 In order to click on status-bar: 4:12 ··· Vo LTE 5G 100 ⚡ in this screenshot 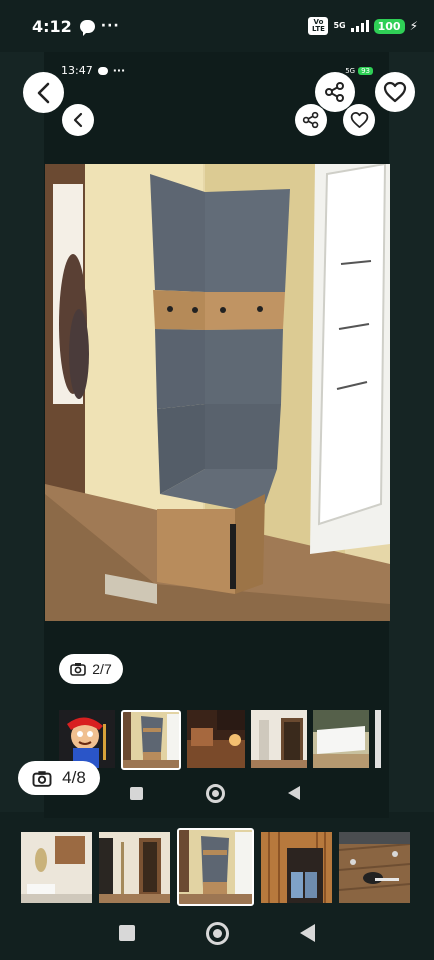, I will do `click(217, 26)`.